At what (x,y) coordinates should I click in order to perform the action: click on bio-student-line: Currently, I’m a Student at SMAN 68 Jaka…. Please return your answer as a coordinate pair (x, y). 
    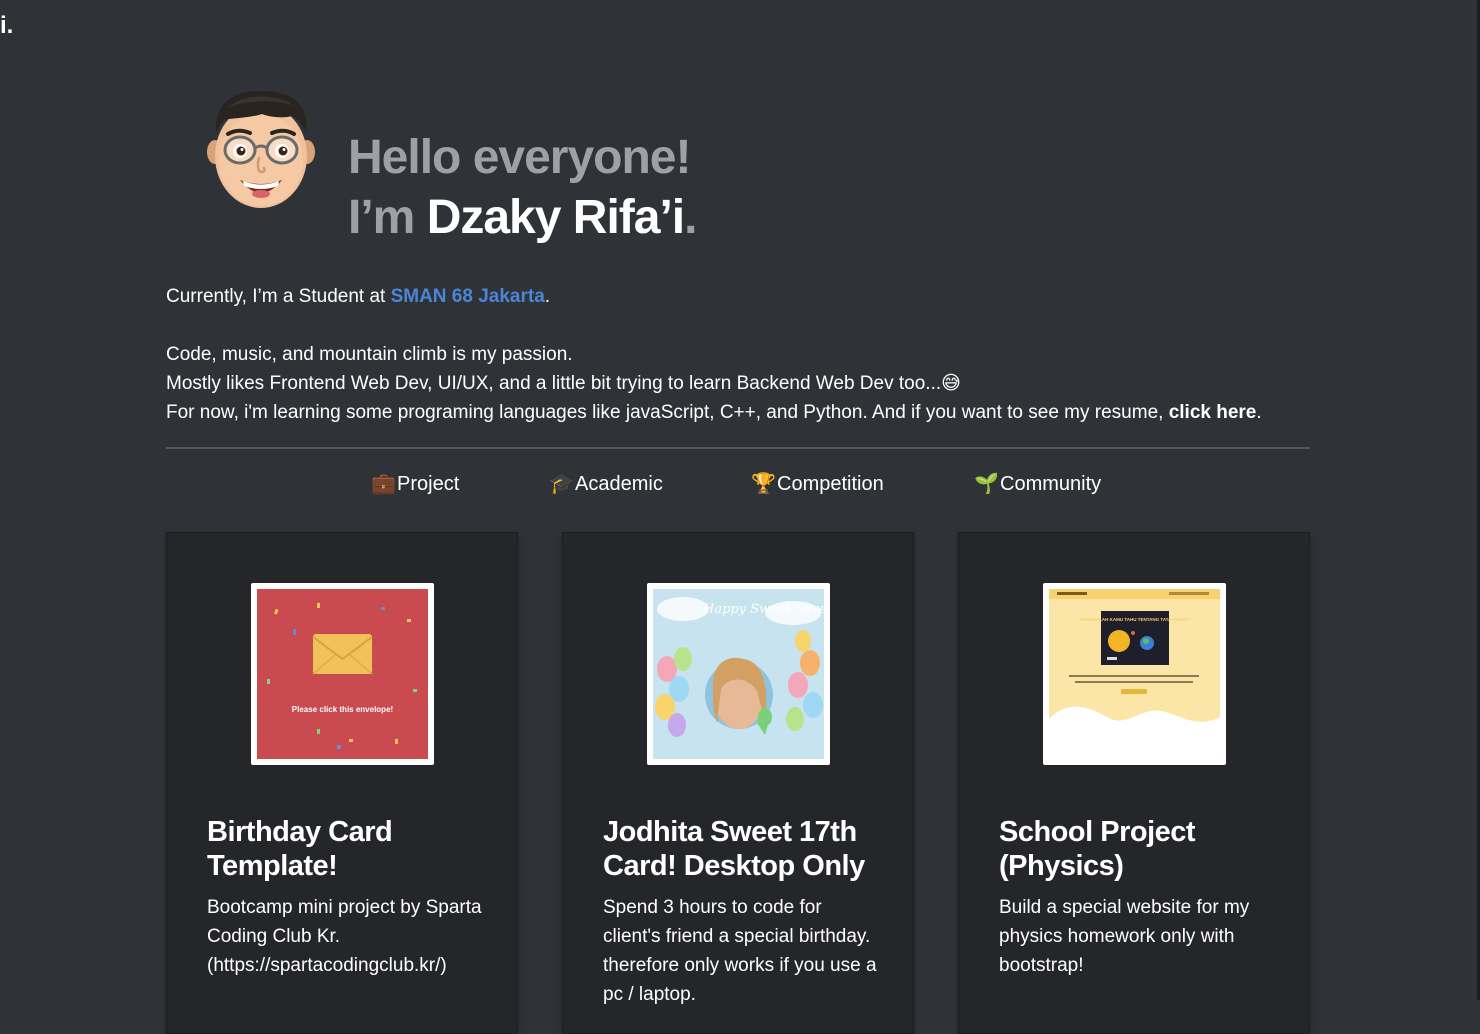
    Looking at the image, I should click on (746, 296).